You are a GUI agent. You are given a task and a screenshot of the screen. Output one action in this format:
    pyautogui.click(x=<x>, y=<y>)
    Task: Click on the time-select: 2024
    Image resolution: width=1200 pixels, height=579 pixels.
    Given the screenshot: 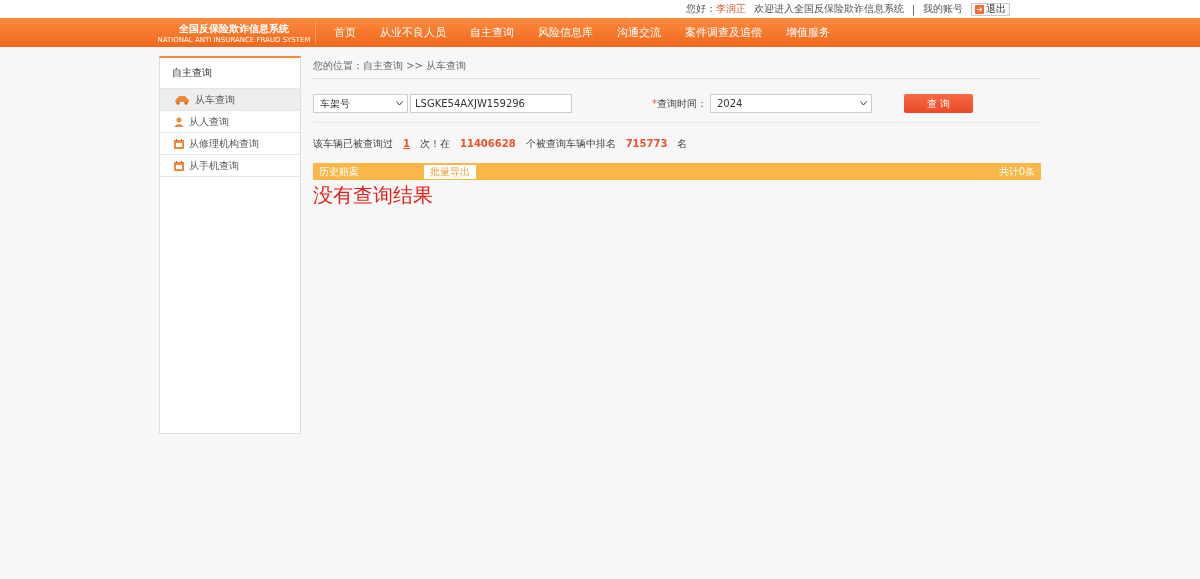 What is the action you would take?
    pyautogui.click(x=791, y=103)
    